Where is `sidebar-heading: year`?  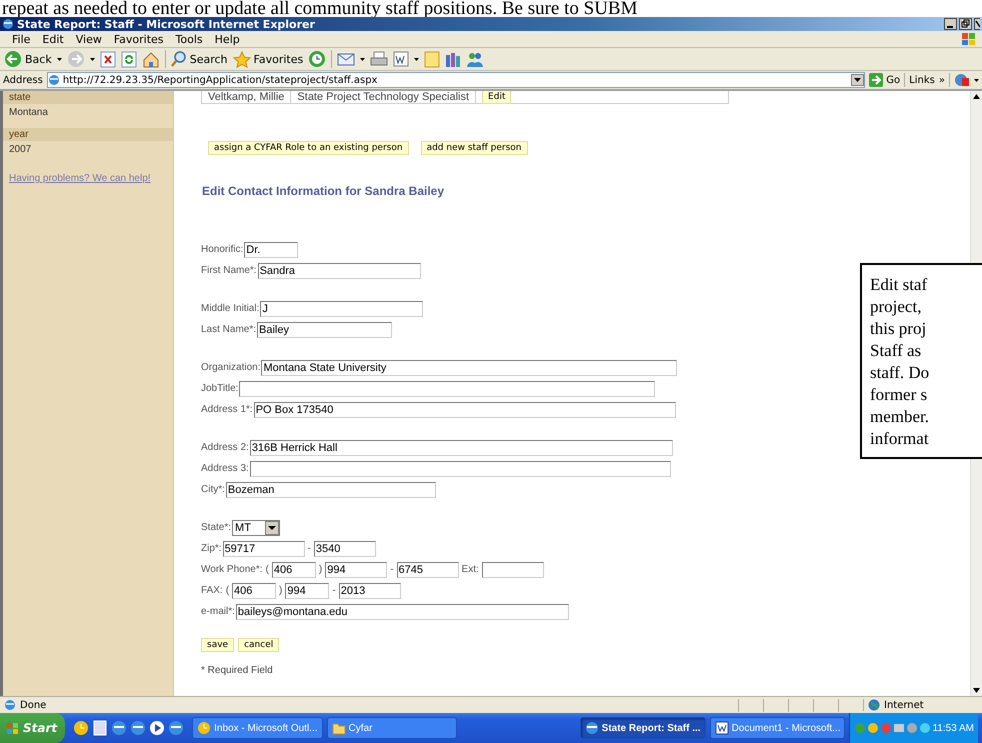
sidebar-heading: year is located at coordinates (88, 134).